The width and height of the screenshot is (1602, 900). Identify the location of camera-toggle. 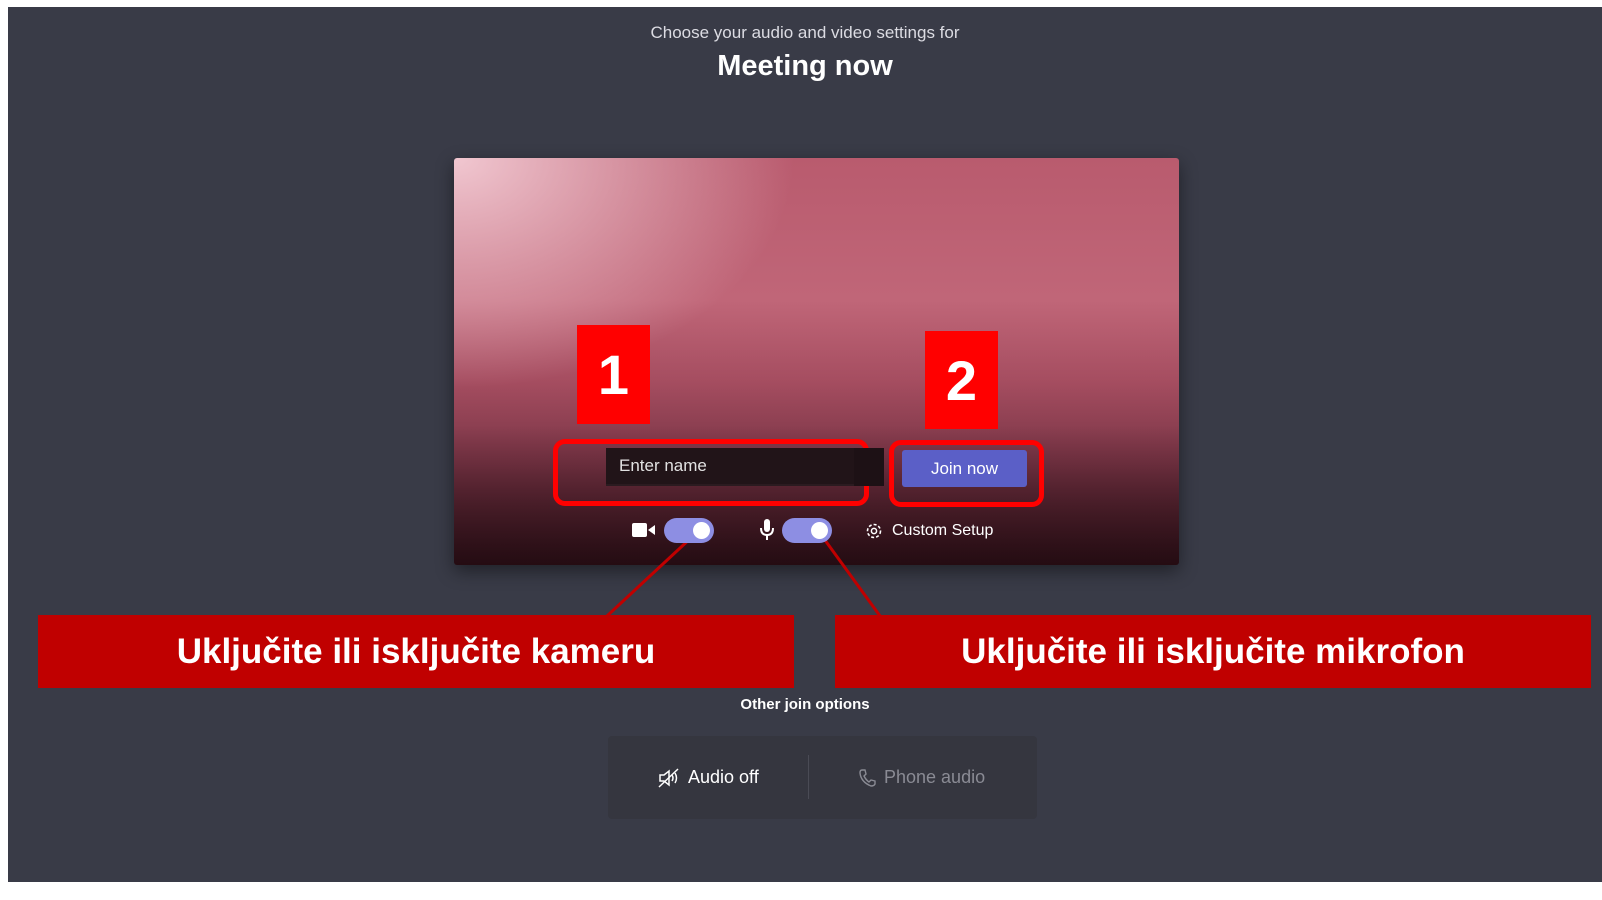
(689, 530).